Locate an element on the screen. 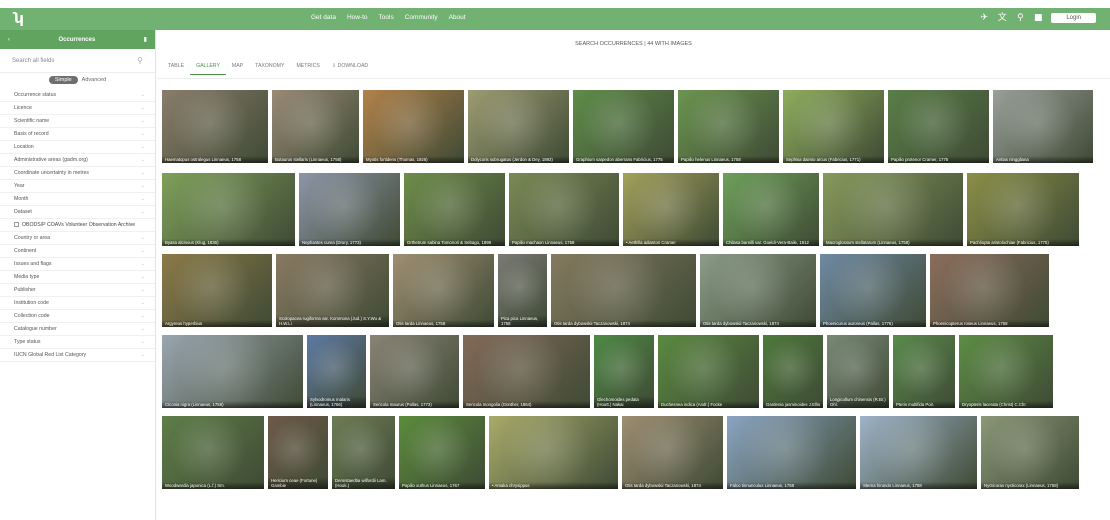  gallery-image: Haematopus ostralegus Linnaeus, 1758 is located at coordinates (215, 126).